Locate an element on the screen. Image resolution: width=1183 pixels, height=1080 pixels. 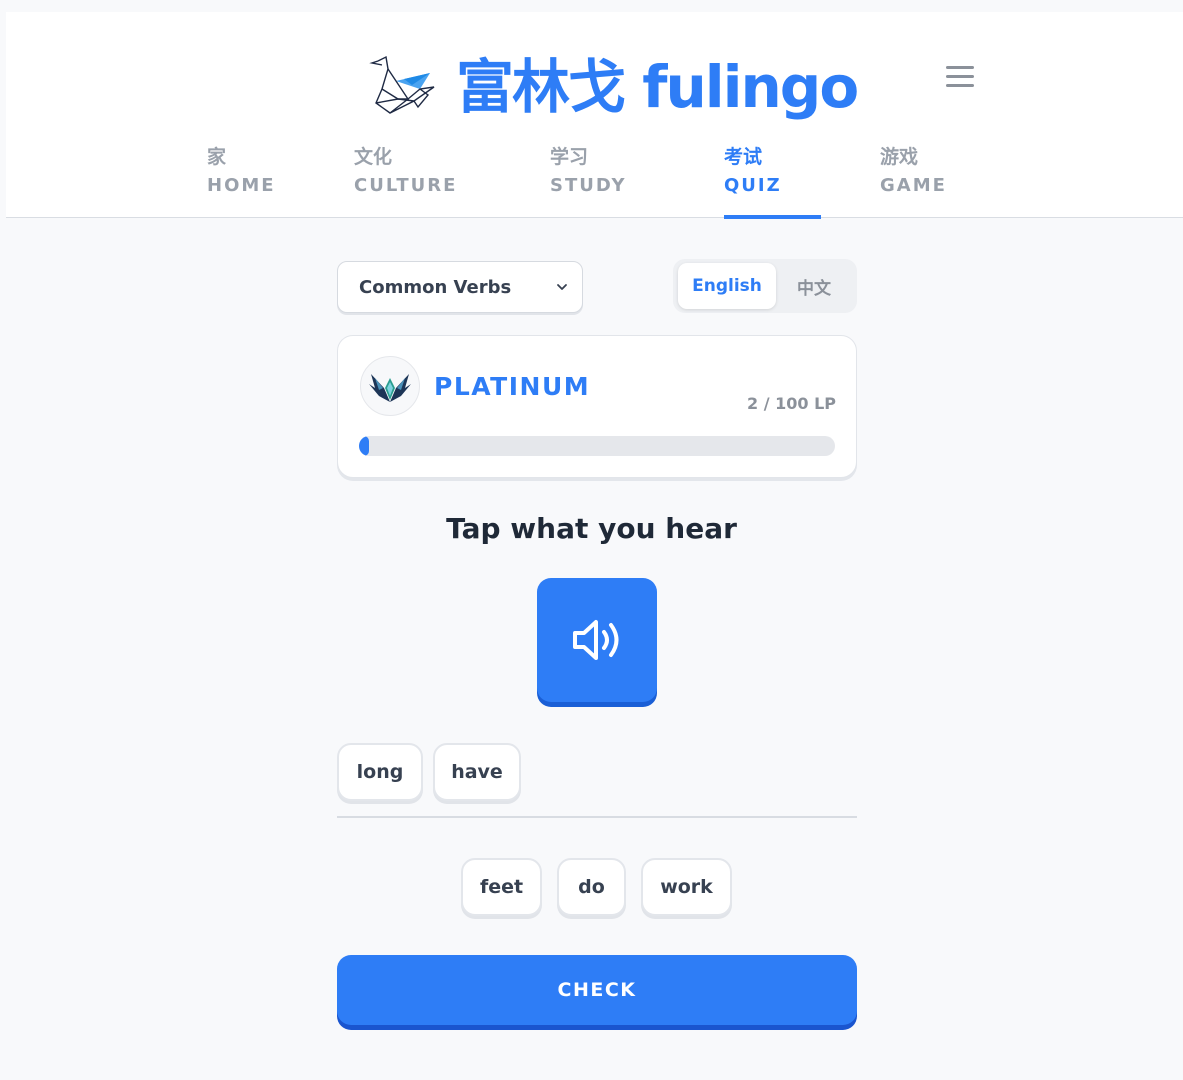
nav-item-game: 游戏 GAME is located at coordinates (913, 181).